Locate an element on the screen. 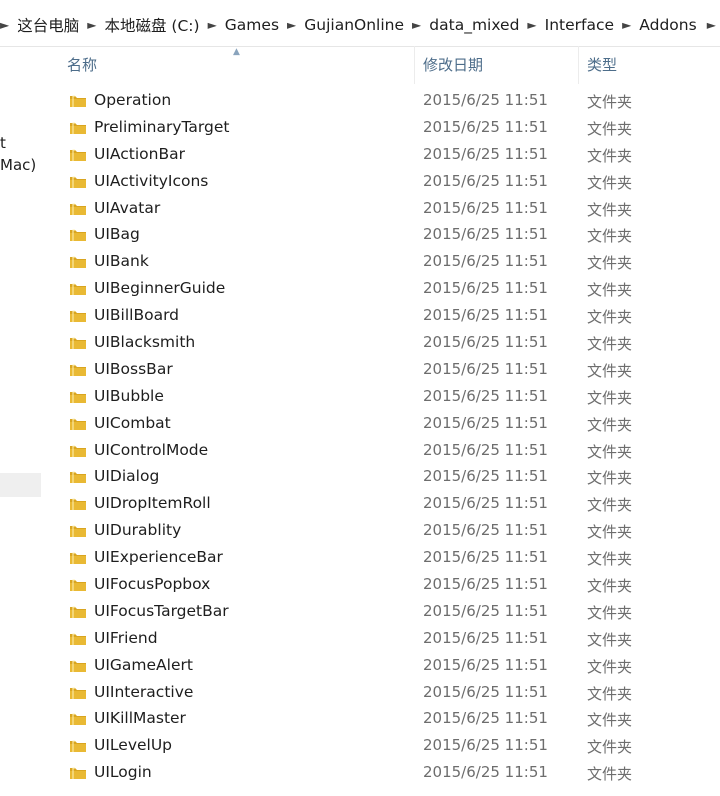 This screenshot has width=720, height=796. file-row: UIFriend 2015/6/25 11:51 文件夹 is located at coordinates (382, 639).